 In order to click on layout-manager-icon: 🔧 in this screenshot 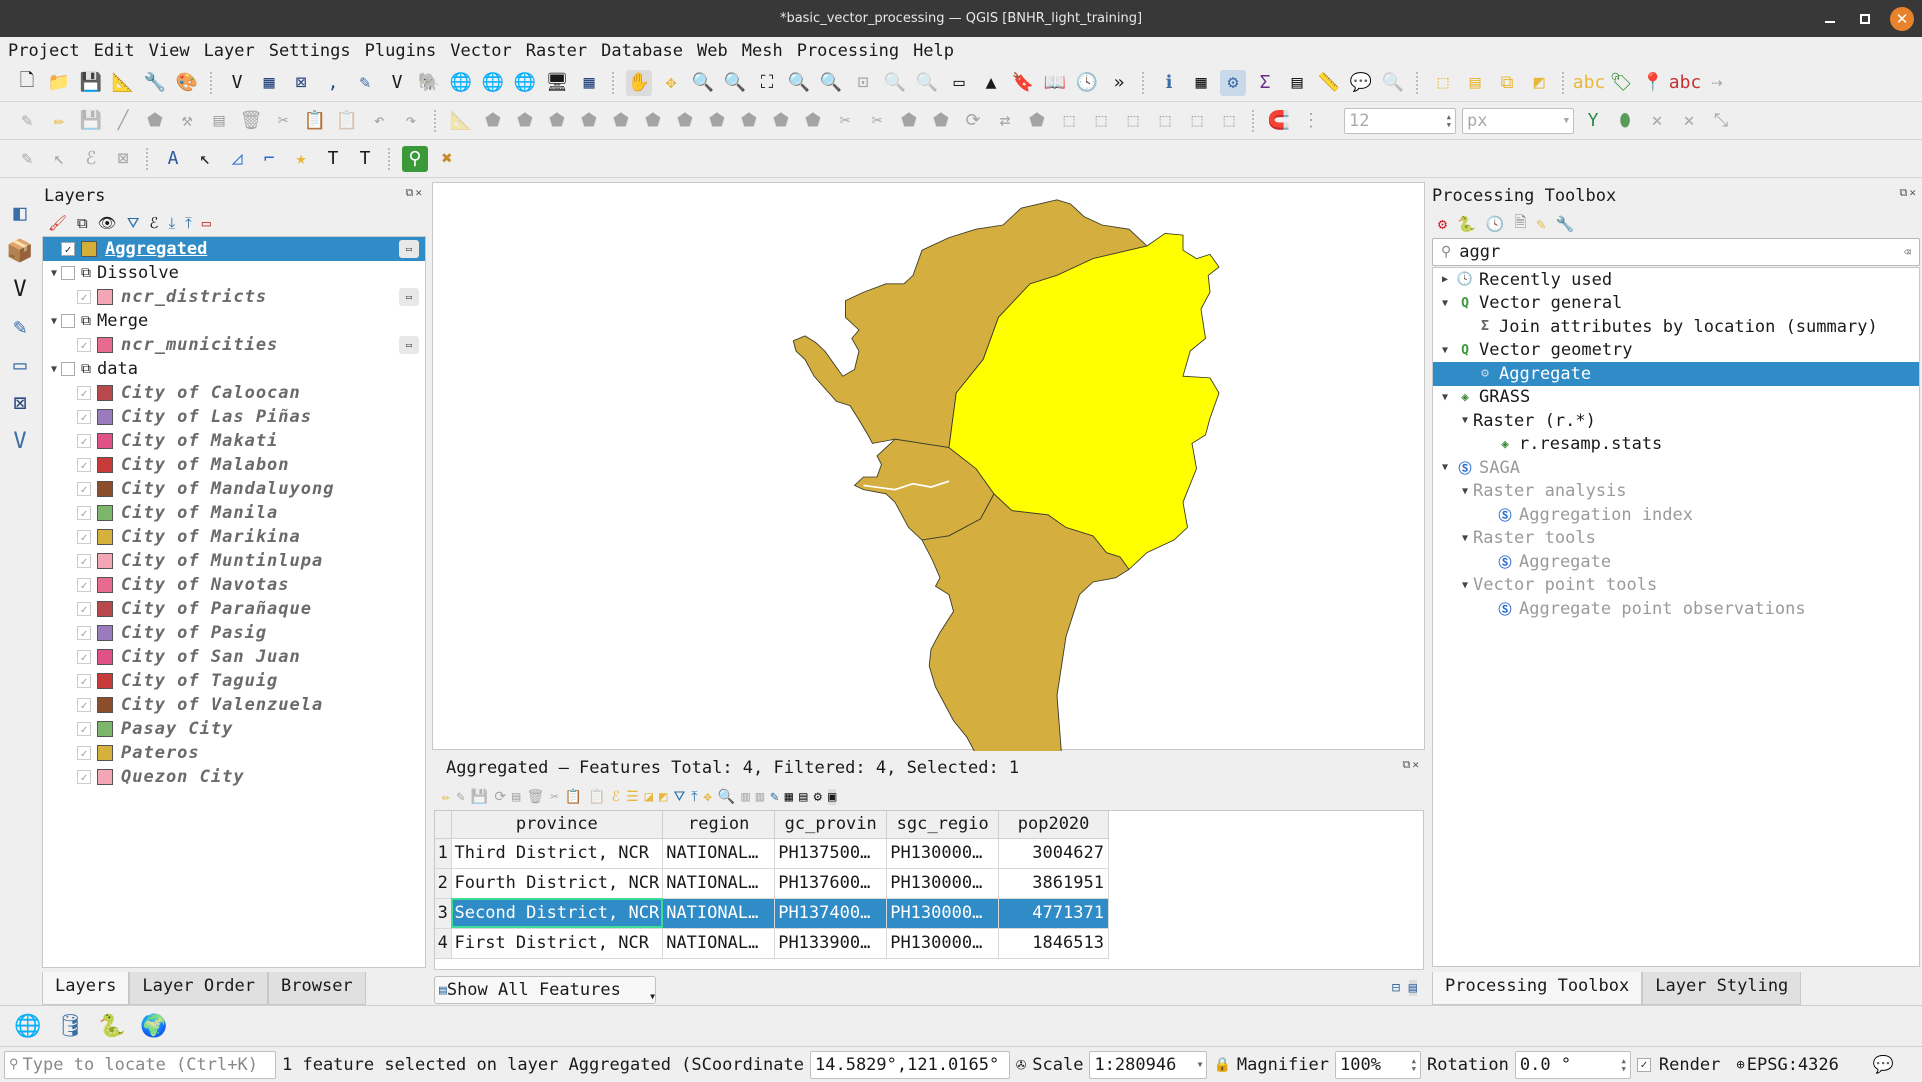, I will do `click(155, 83)`.